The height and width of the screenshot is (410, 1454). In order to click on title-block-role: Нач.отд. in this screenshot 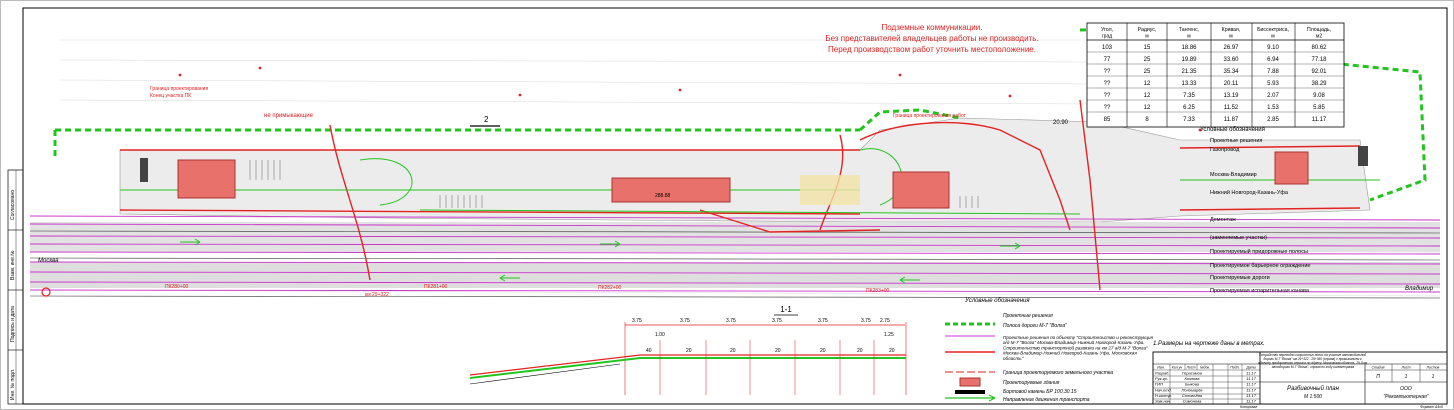, I will do `click(1163, 389)`.